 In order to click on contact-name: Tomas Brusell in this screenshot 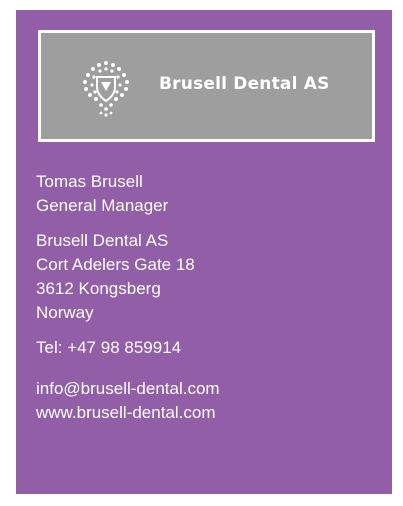, I will do `click(89, 181)`.